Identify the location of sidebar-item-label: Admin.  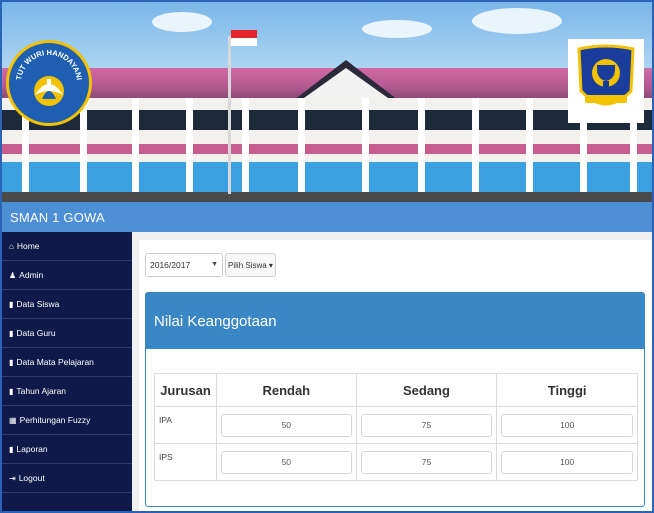
(31, 275).